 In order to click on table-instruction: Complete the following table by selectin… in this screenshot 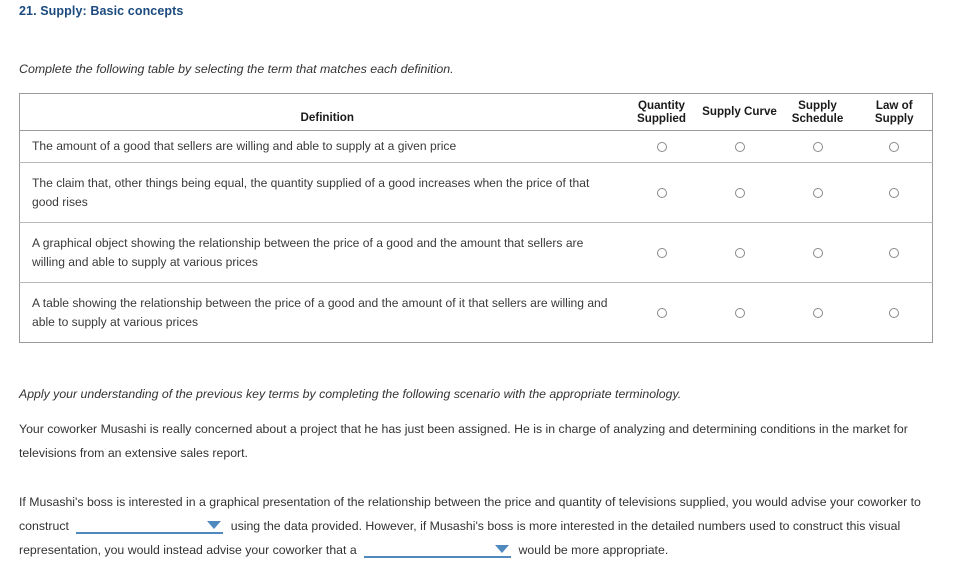, I will do `click(236, 69)`.